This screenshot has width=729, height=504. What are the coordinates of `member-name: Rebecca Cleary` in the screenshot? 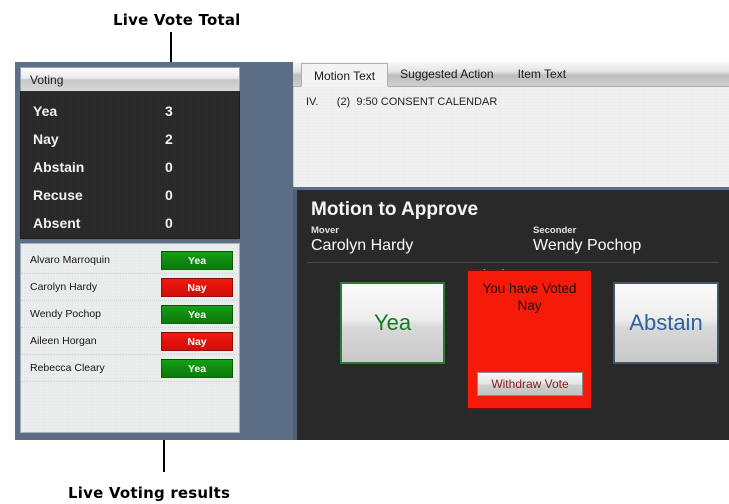 It's located at (67, 368).